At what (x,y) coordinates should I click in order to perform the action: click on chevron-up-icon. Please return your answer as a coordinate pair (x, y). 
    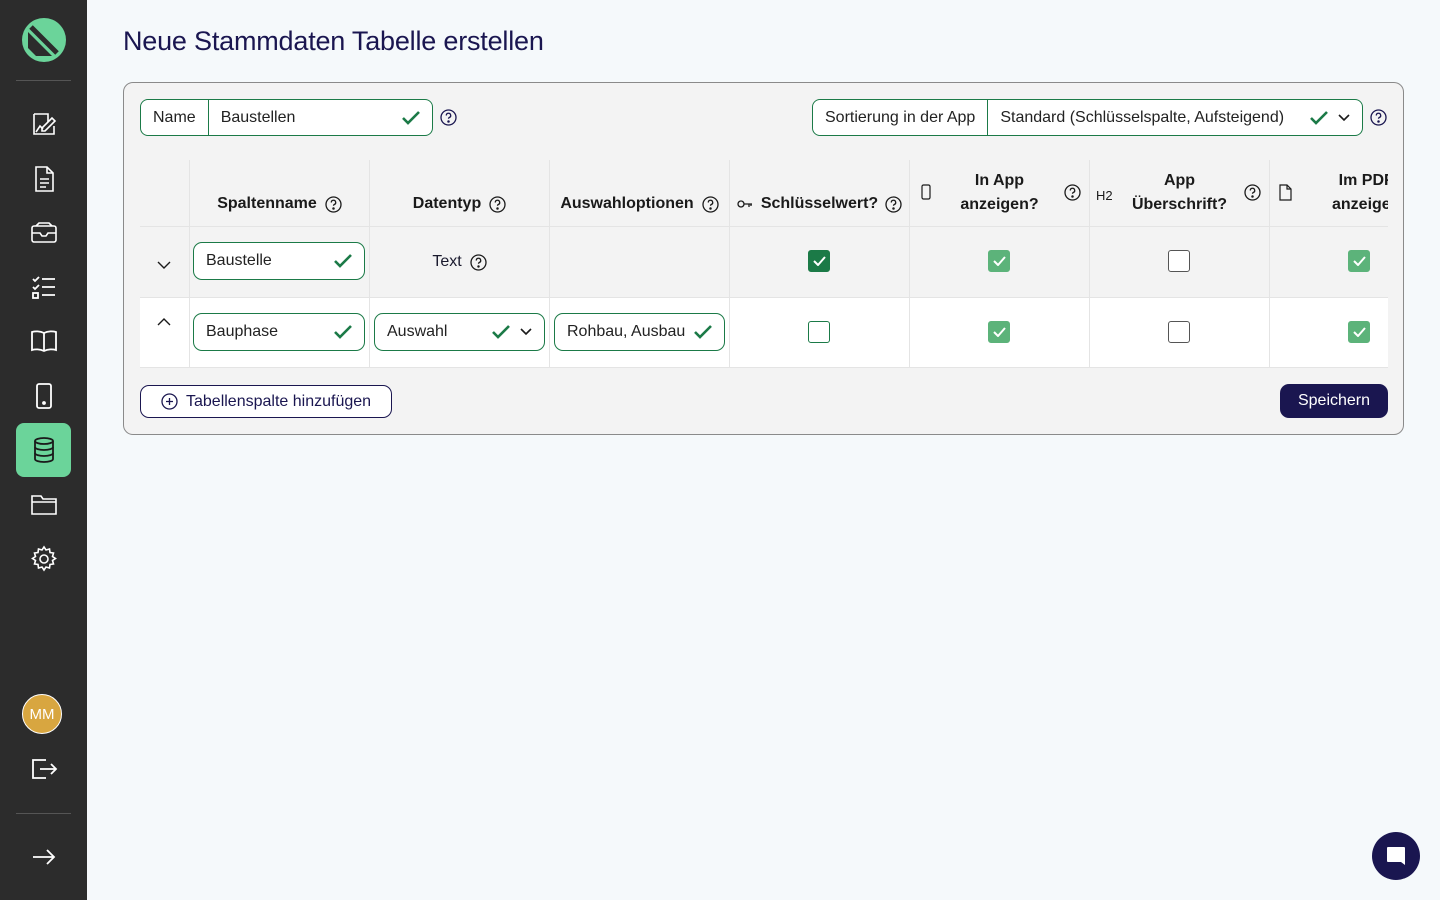
    Looking at the image, I should click on (164, 322).